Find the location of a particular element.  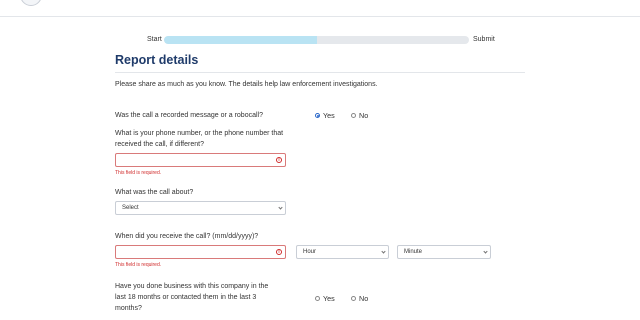

progress-track is located at coordinates (316, 40).